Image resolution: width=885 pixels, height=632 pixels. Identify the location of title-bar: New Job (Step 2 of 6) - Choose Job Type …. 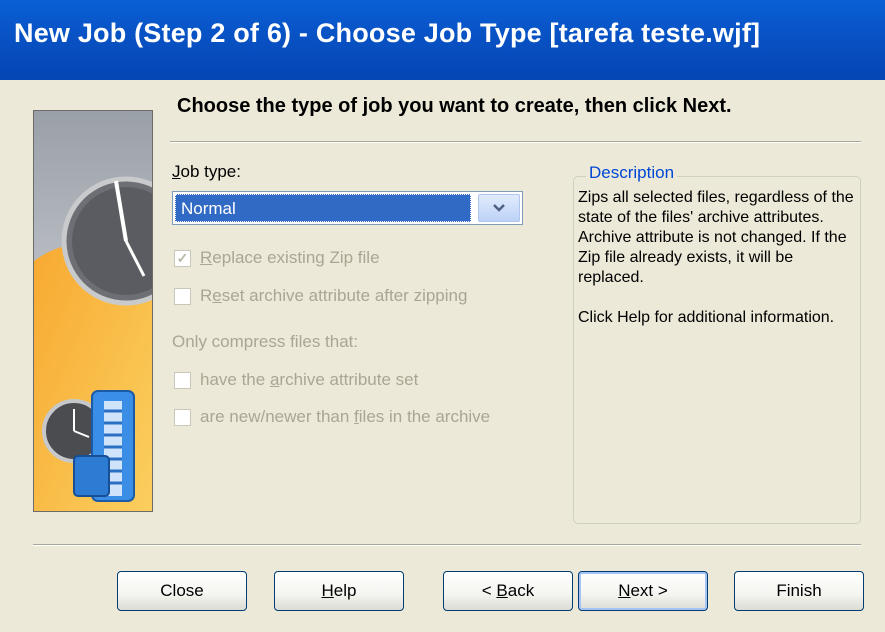
(442, 40).